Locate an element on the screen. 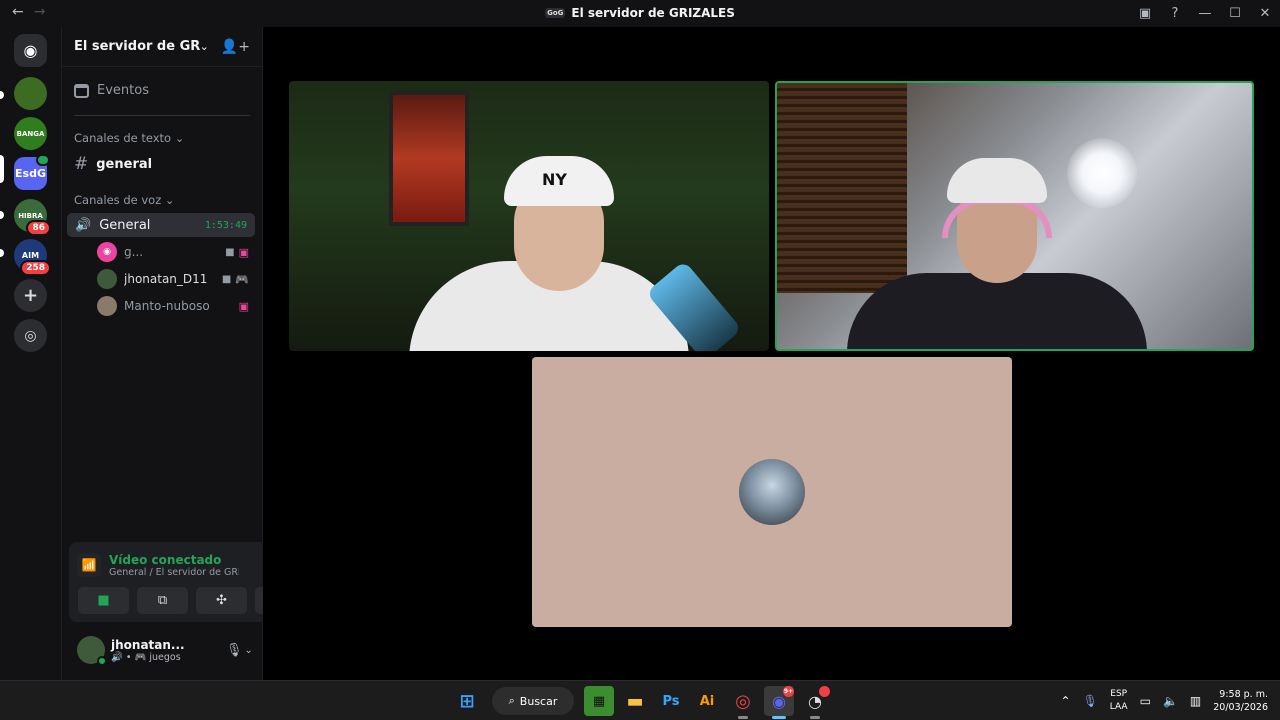  video-tile-streamer-2-speaking is located at coordinates (1014, 216).